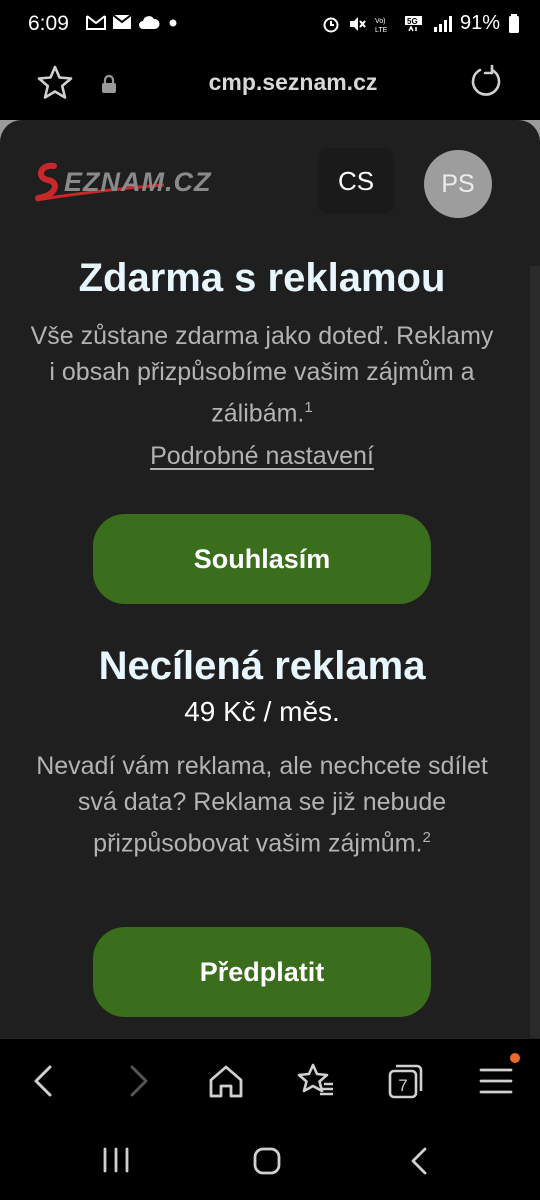 This screenshot has height=1200, width=540. What do you see at coordinates (270, 1079) in the screenshot?
I see `browser-toolbar: 7` at bounding box center [270, 1079].